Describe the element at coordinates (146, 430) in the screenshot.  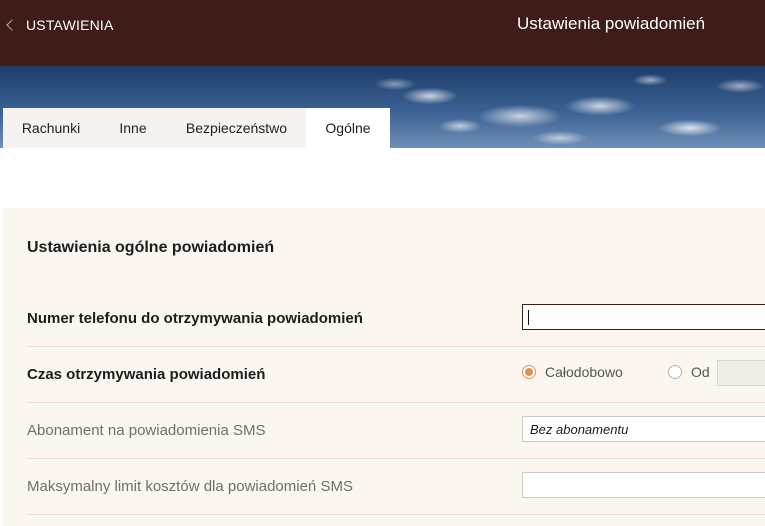
I see `sms-subscription-label: Abonament na powiadomienia SMS` at that location.